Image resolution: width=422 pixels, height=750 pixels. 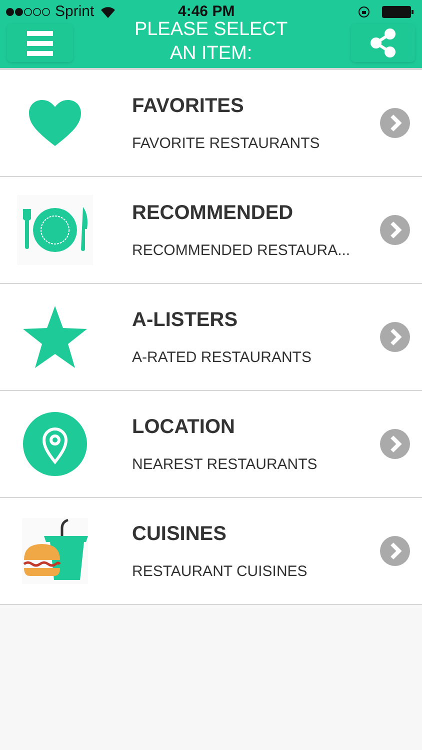 What do you see at coordinates (180, 534) in the screenshot?
I see `item-title: CUISINES` at bounding box center [180, 534].